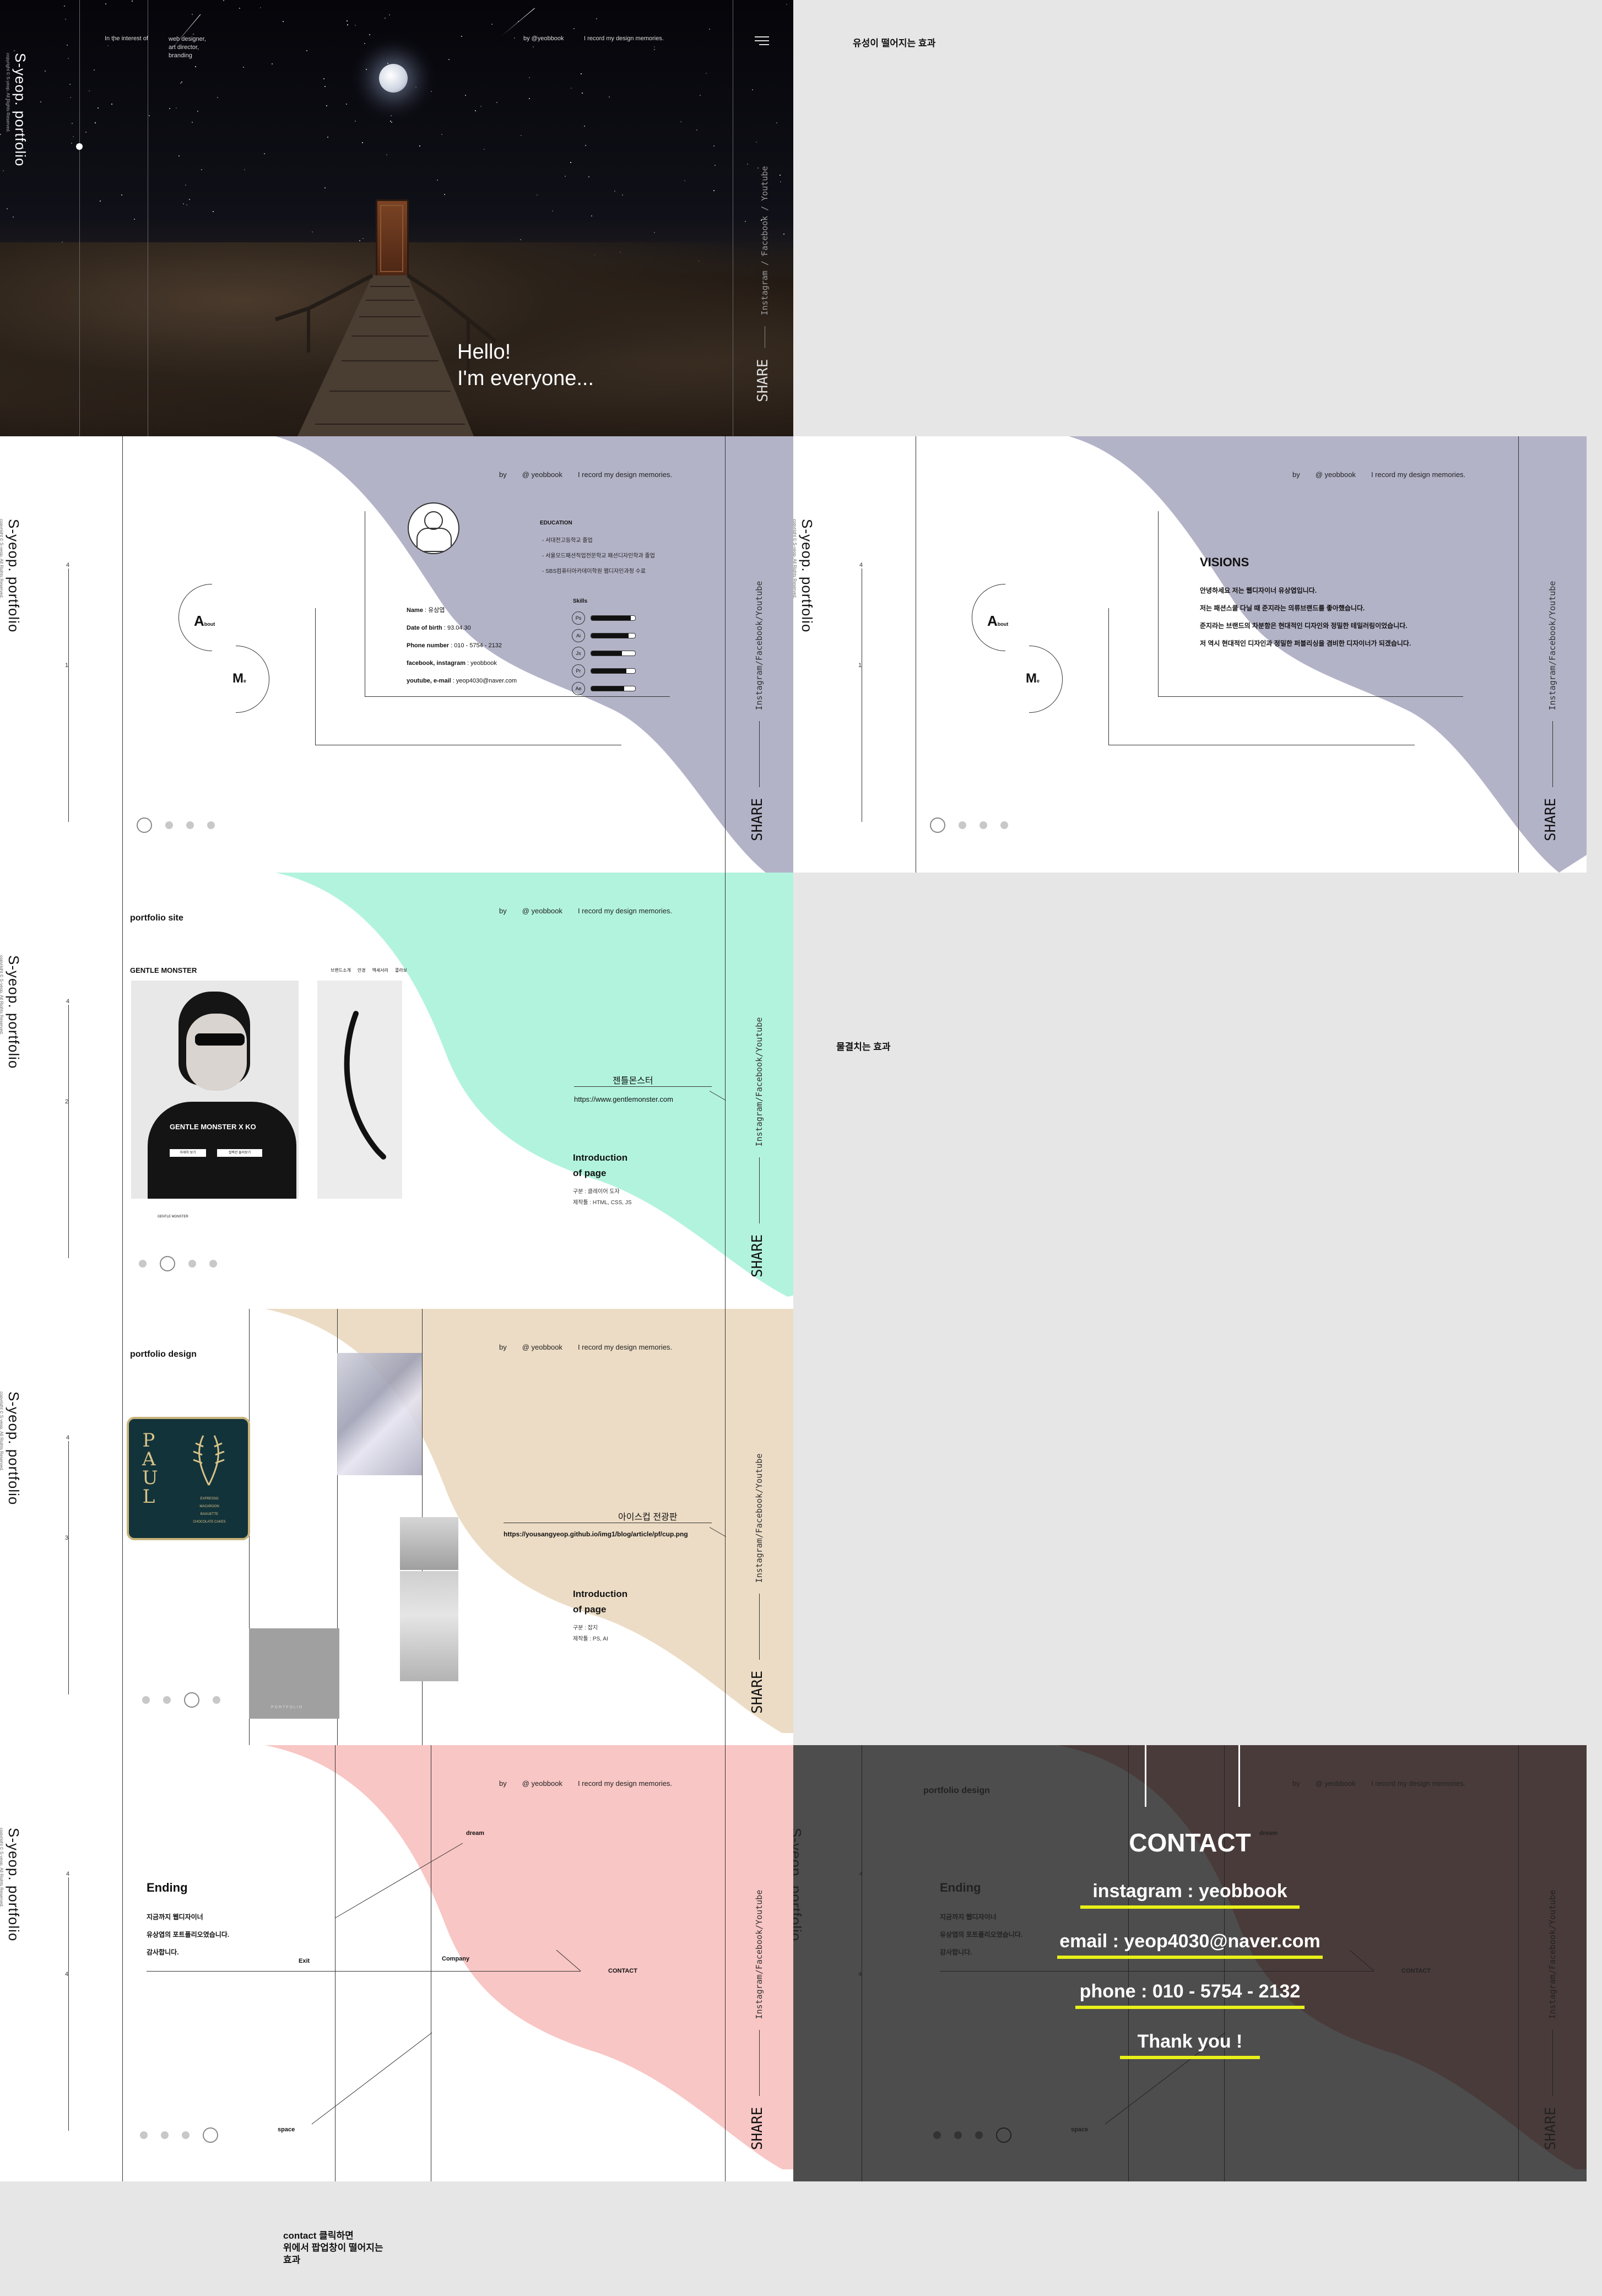 The width and height of the screenshot is (1602, 2296). I want to click on skills-title: Skills, so click(580, 601).